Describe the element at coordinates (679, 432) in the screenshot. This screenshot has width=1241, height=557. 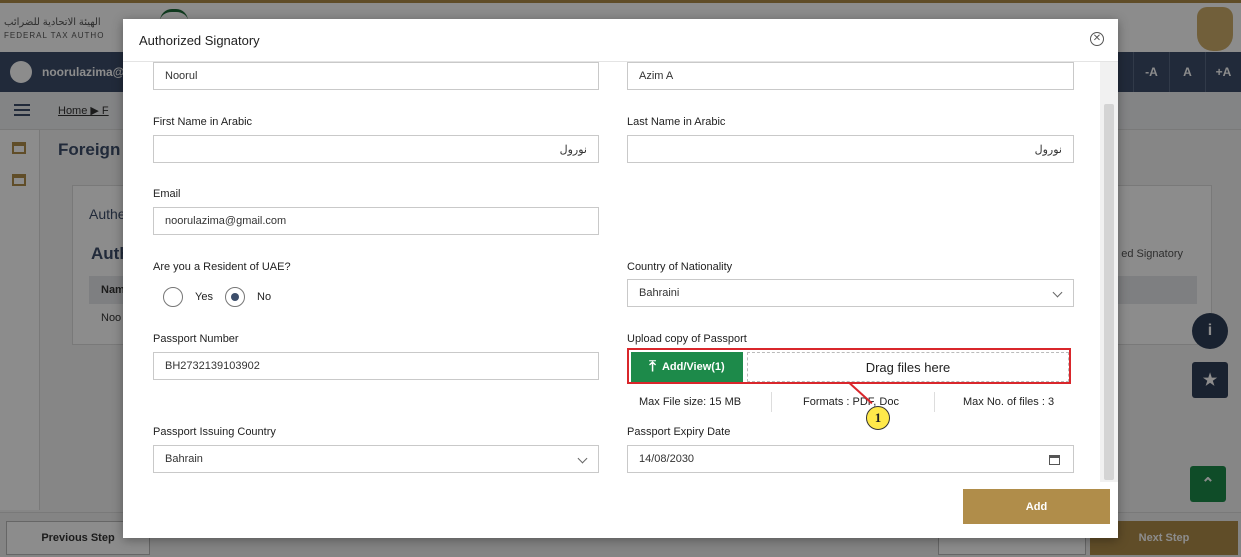
I see `expiry-date-label: Passport Expiry Date` at that location.